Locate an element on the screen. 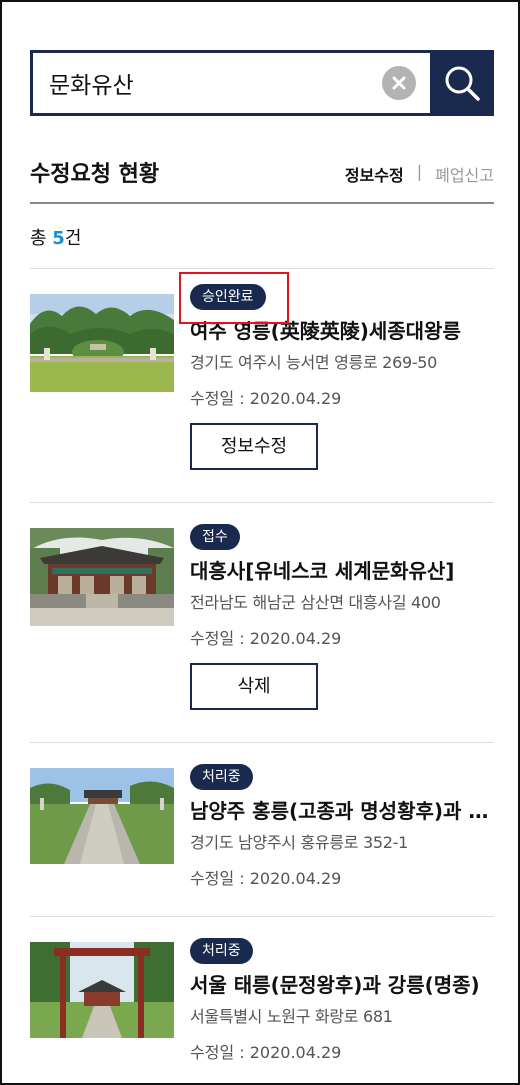 The height and width of the screenshot is (1085, 520). item-address: 서울특별시 노원구 화랑로 681 is located at coordinates (291, 1016).